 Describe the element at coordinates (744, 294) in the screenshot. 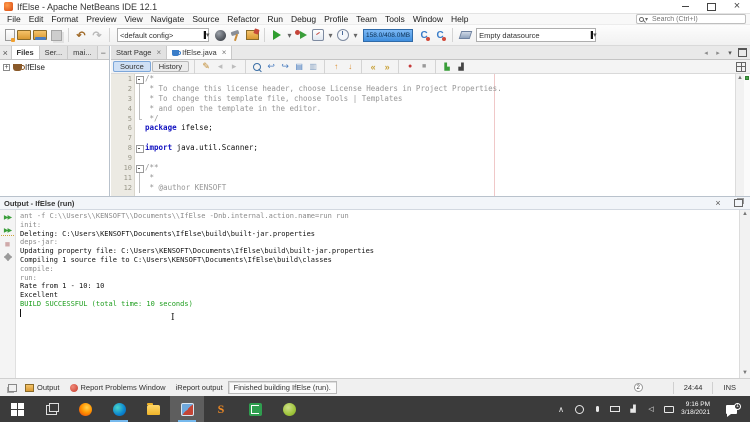

I see `output-scrollbar: ▲ ▼` at that location.